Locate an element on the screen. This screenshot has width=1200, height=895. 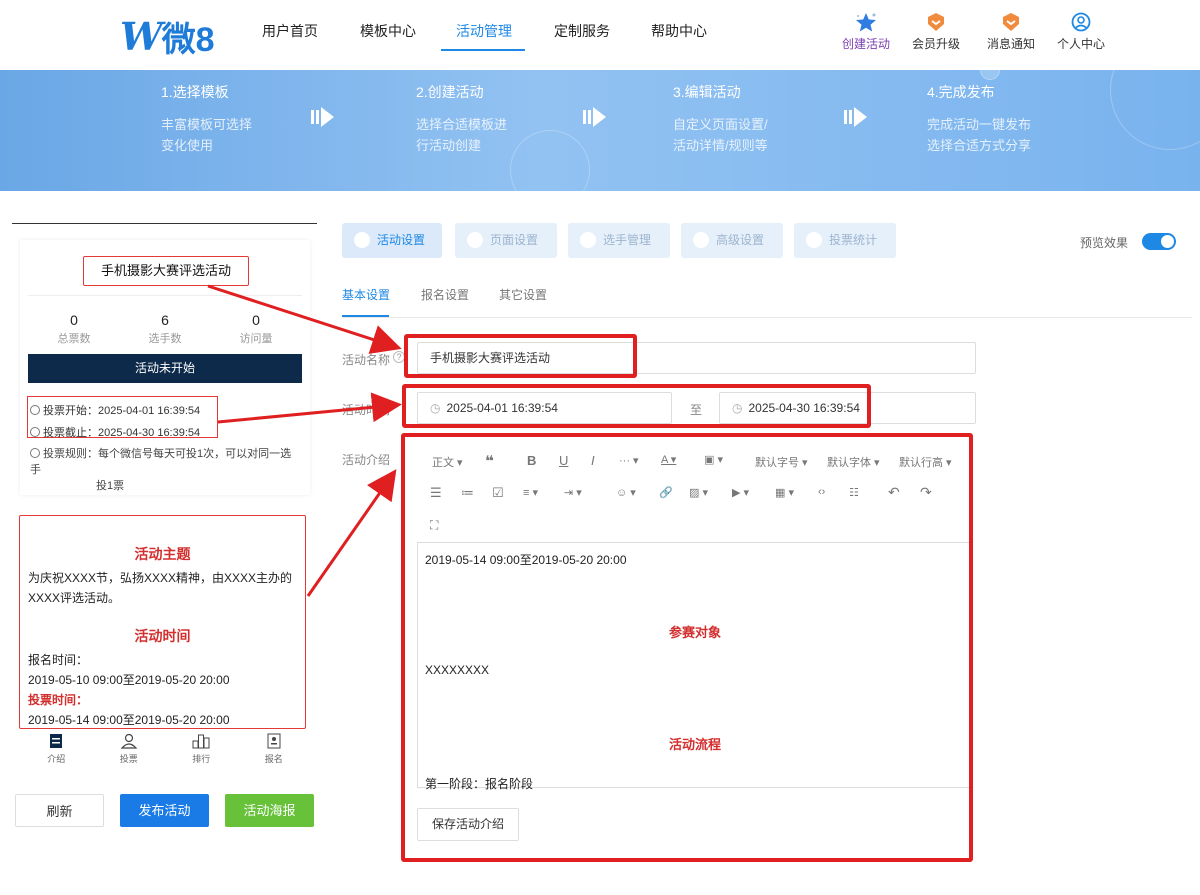
annotation-arrows is located at coordinates (304, 440).